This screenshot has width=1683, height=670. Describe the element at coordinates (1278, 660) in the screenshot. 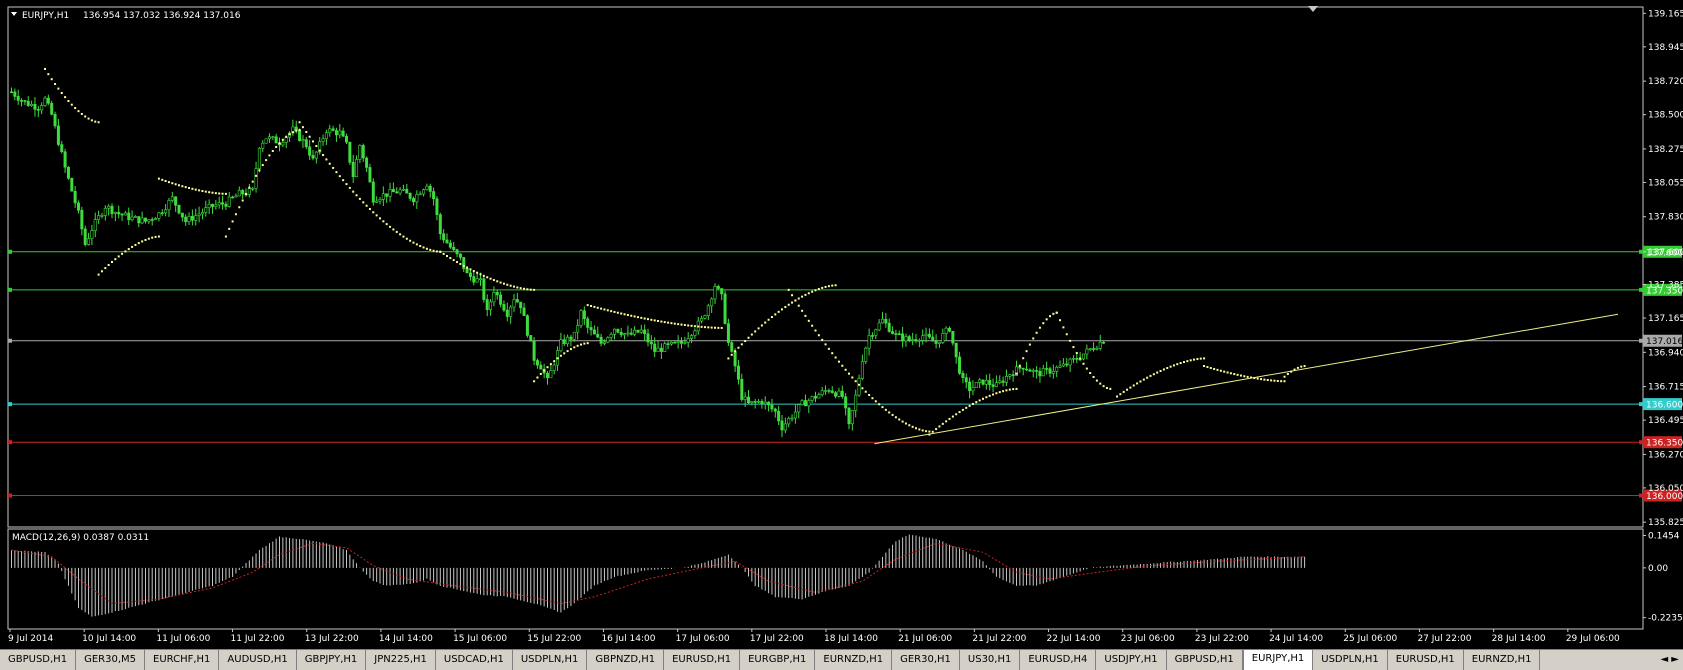

I see `tab-eurjpy-h1: EURJPY,H1` at that location.